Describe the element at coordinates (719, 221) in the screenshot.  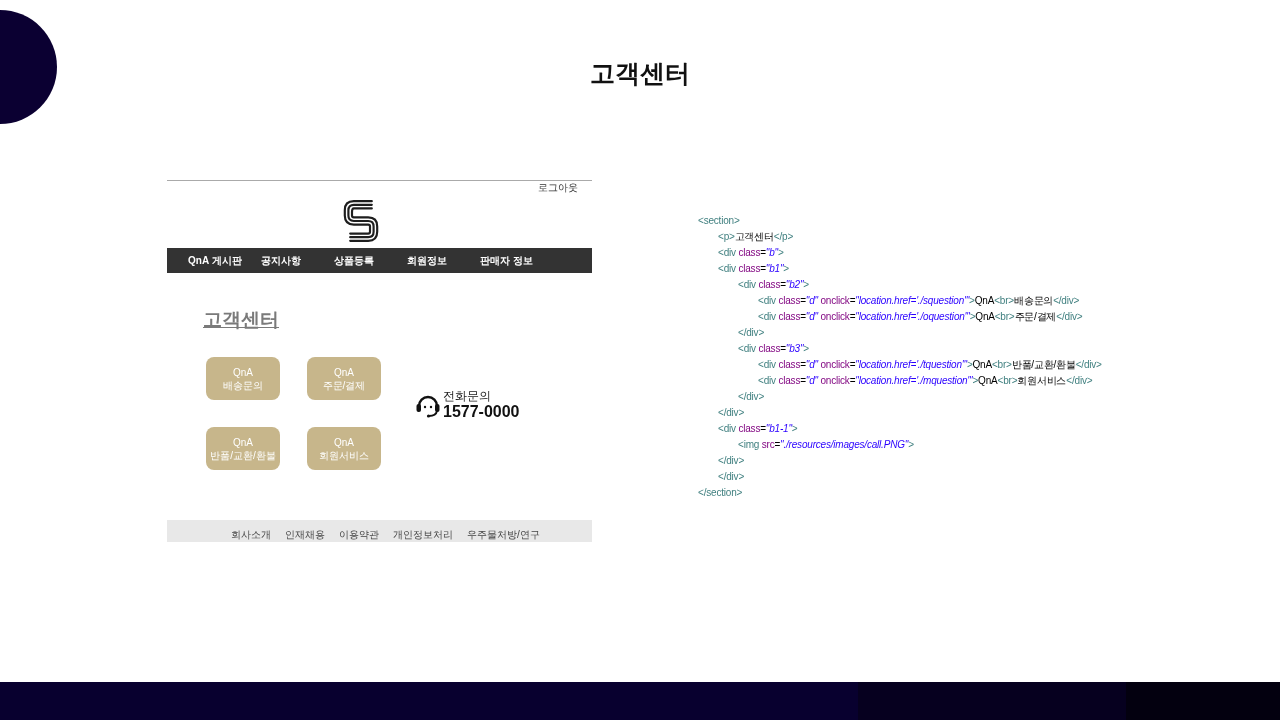
I see `code-line: <section>` at that location.